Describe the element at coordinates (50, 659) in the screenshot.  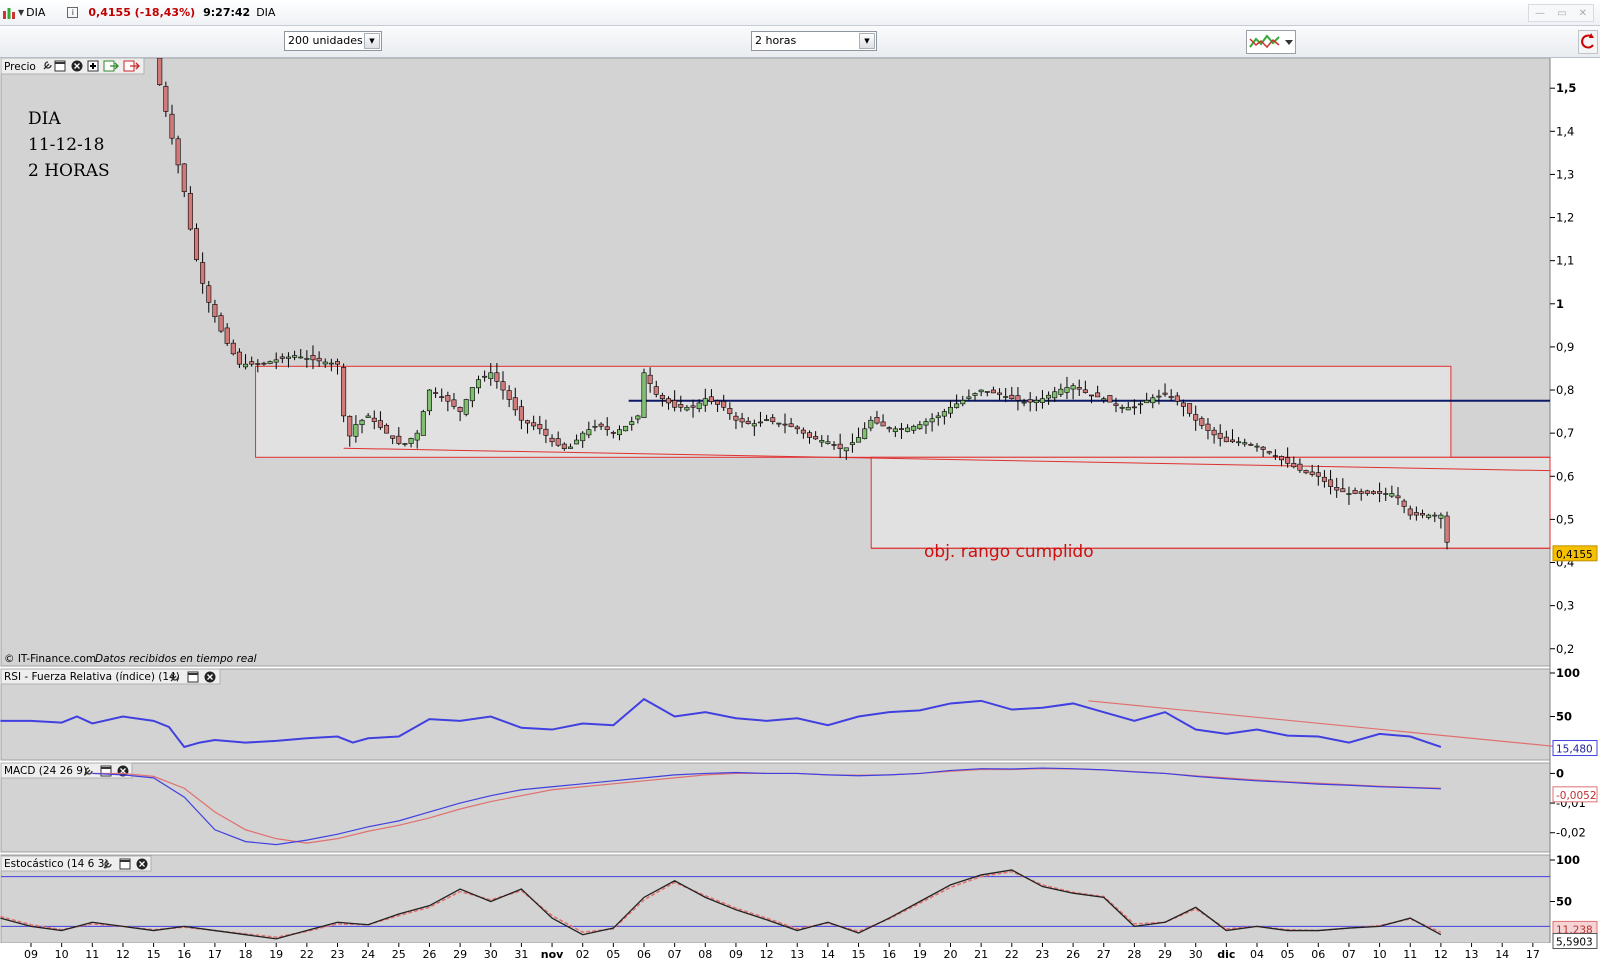
I see `copyright-label: © IT-Finance.com` at that location.